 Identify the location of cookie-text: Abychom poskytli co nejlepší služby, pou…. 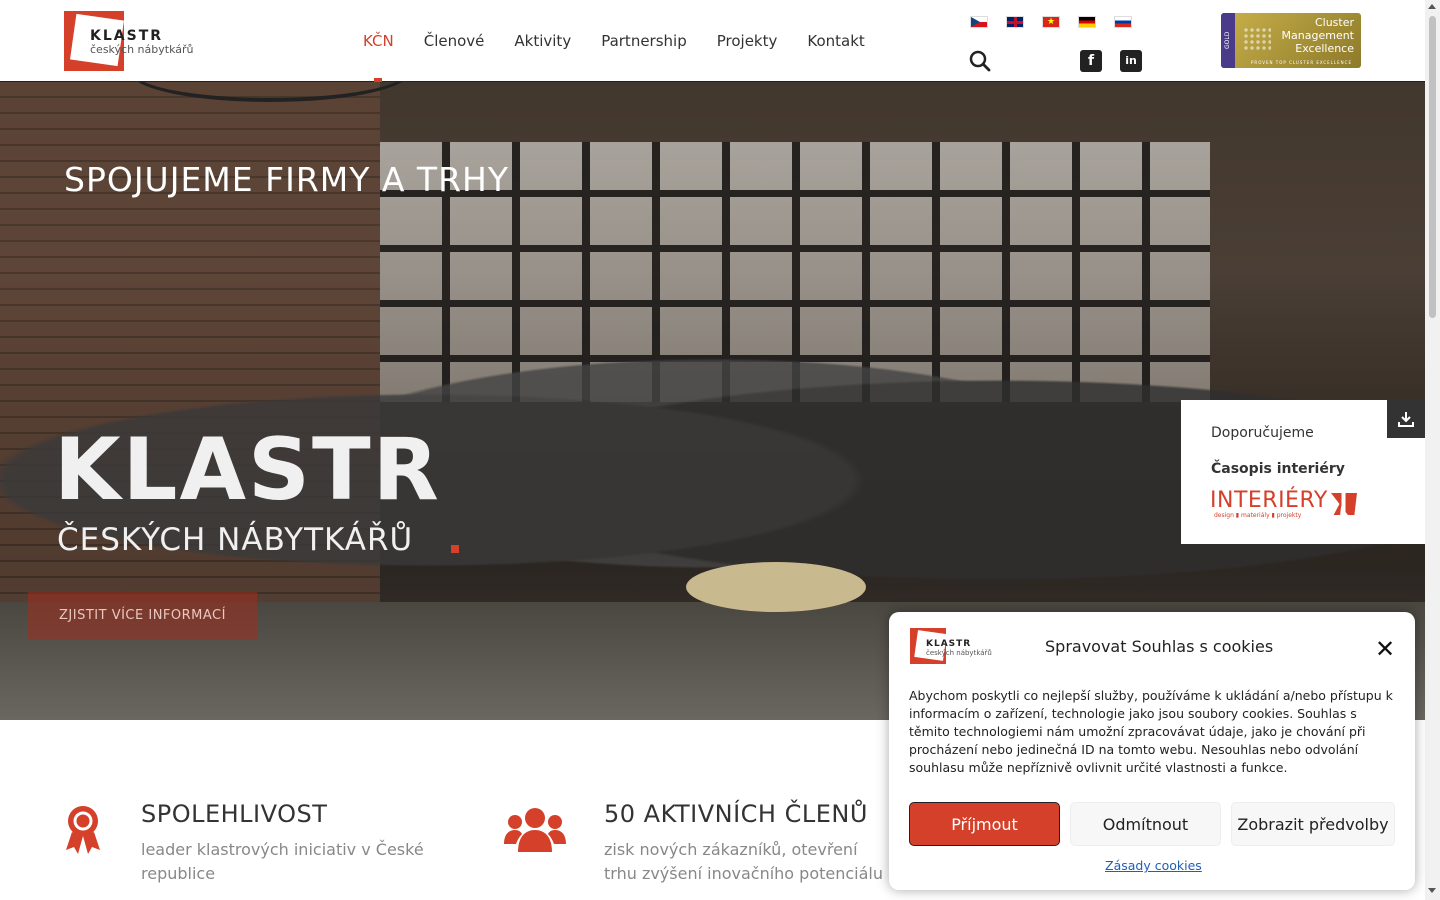
(1151, 731).